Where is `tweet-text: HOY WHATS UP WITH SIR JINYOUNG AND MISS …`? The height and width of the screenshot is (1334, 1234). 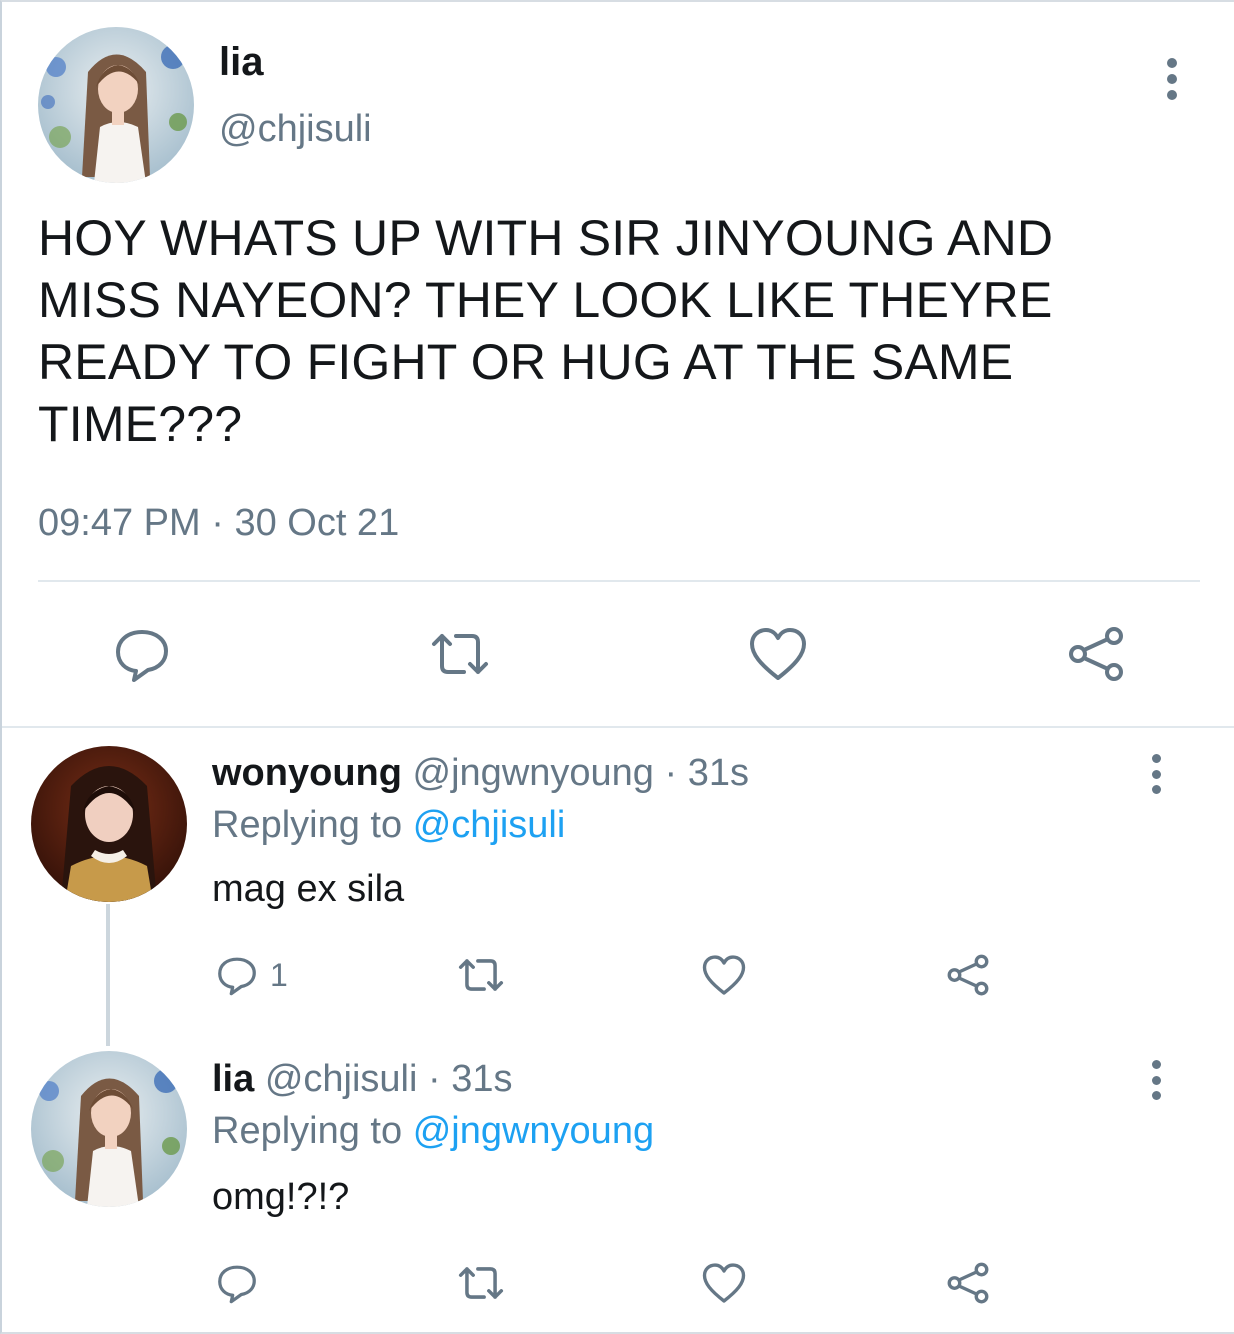
tweet-text: HOY WHATS UP WITH SIR JINYOUNG AND MISS … is located at coordinates (546, 331).